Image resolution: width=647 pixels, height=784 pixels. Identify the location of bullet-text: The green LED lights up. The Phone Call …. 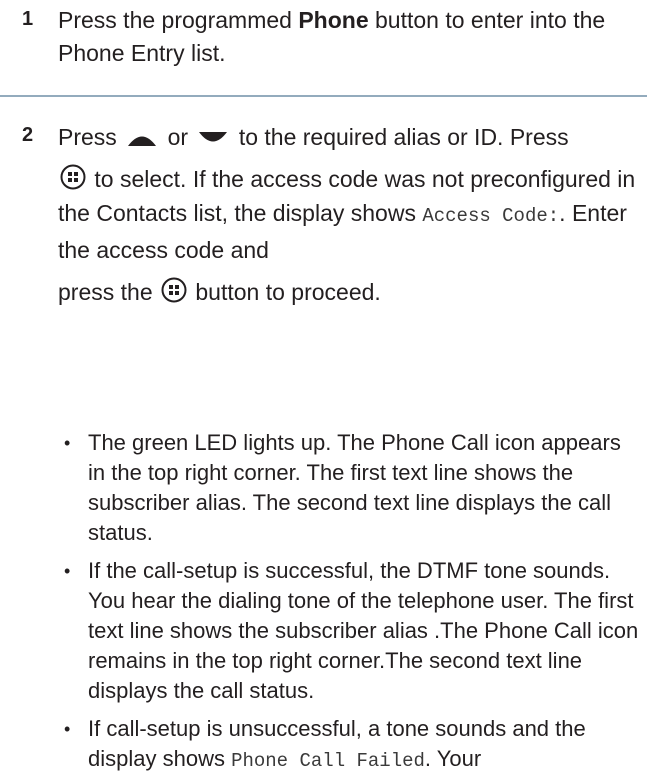
(354, 487).